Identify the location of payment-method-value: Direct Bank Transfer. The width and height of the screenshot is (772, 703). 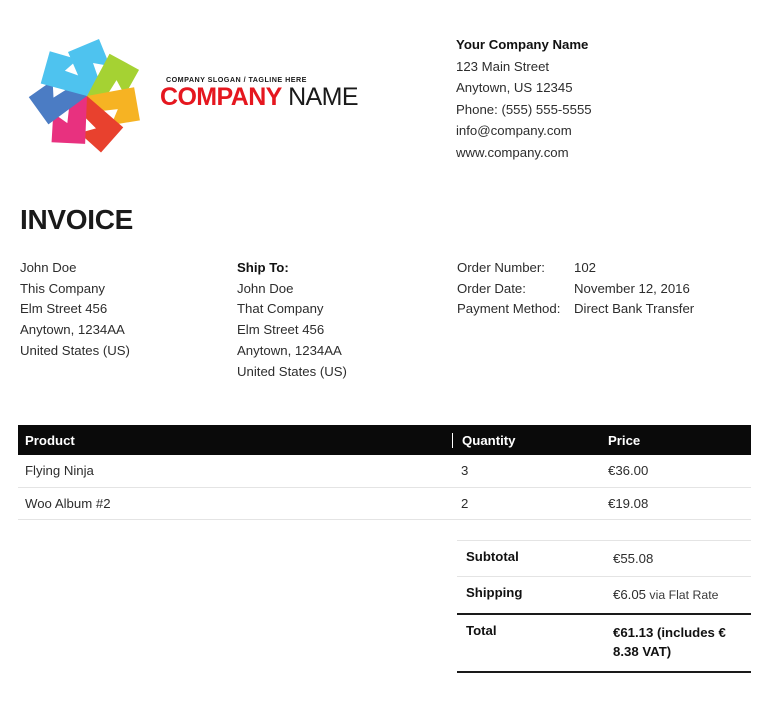
(634, 309).